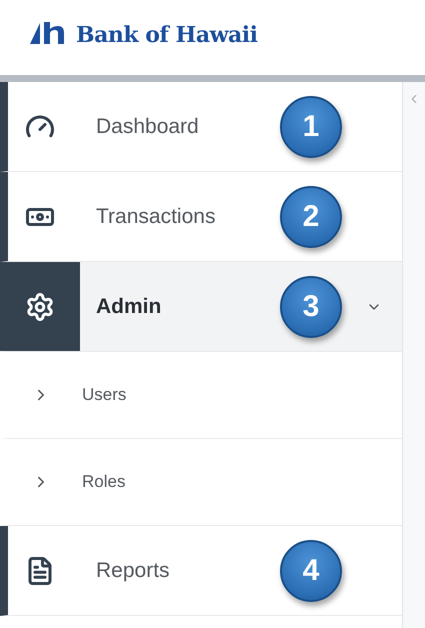 The height and width of the screenshot is (628, 425). What do you see at coordinates (105, 395) in the screenshot?
I see `nav-label: Users` at bounding box center [105, 395].